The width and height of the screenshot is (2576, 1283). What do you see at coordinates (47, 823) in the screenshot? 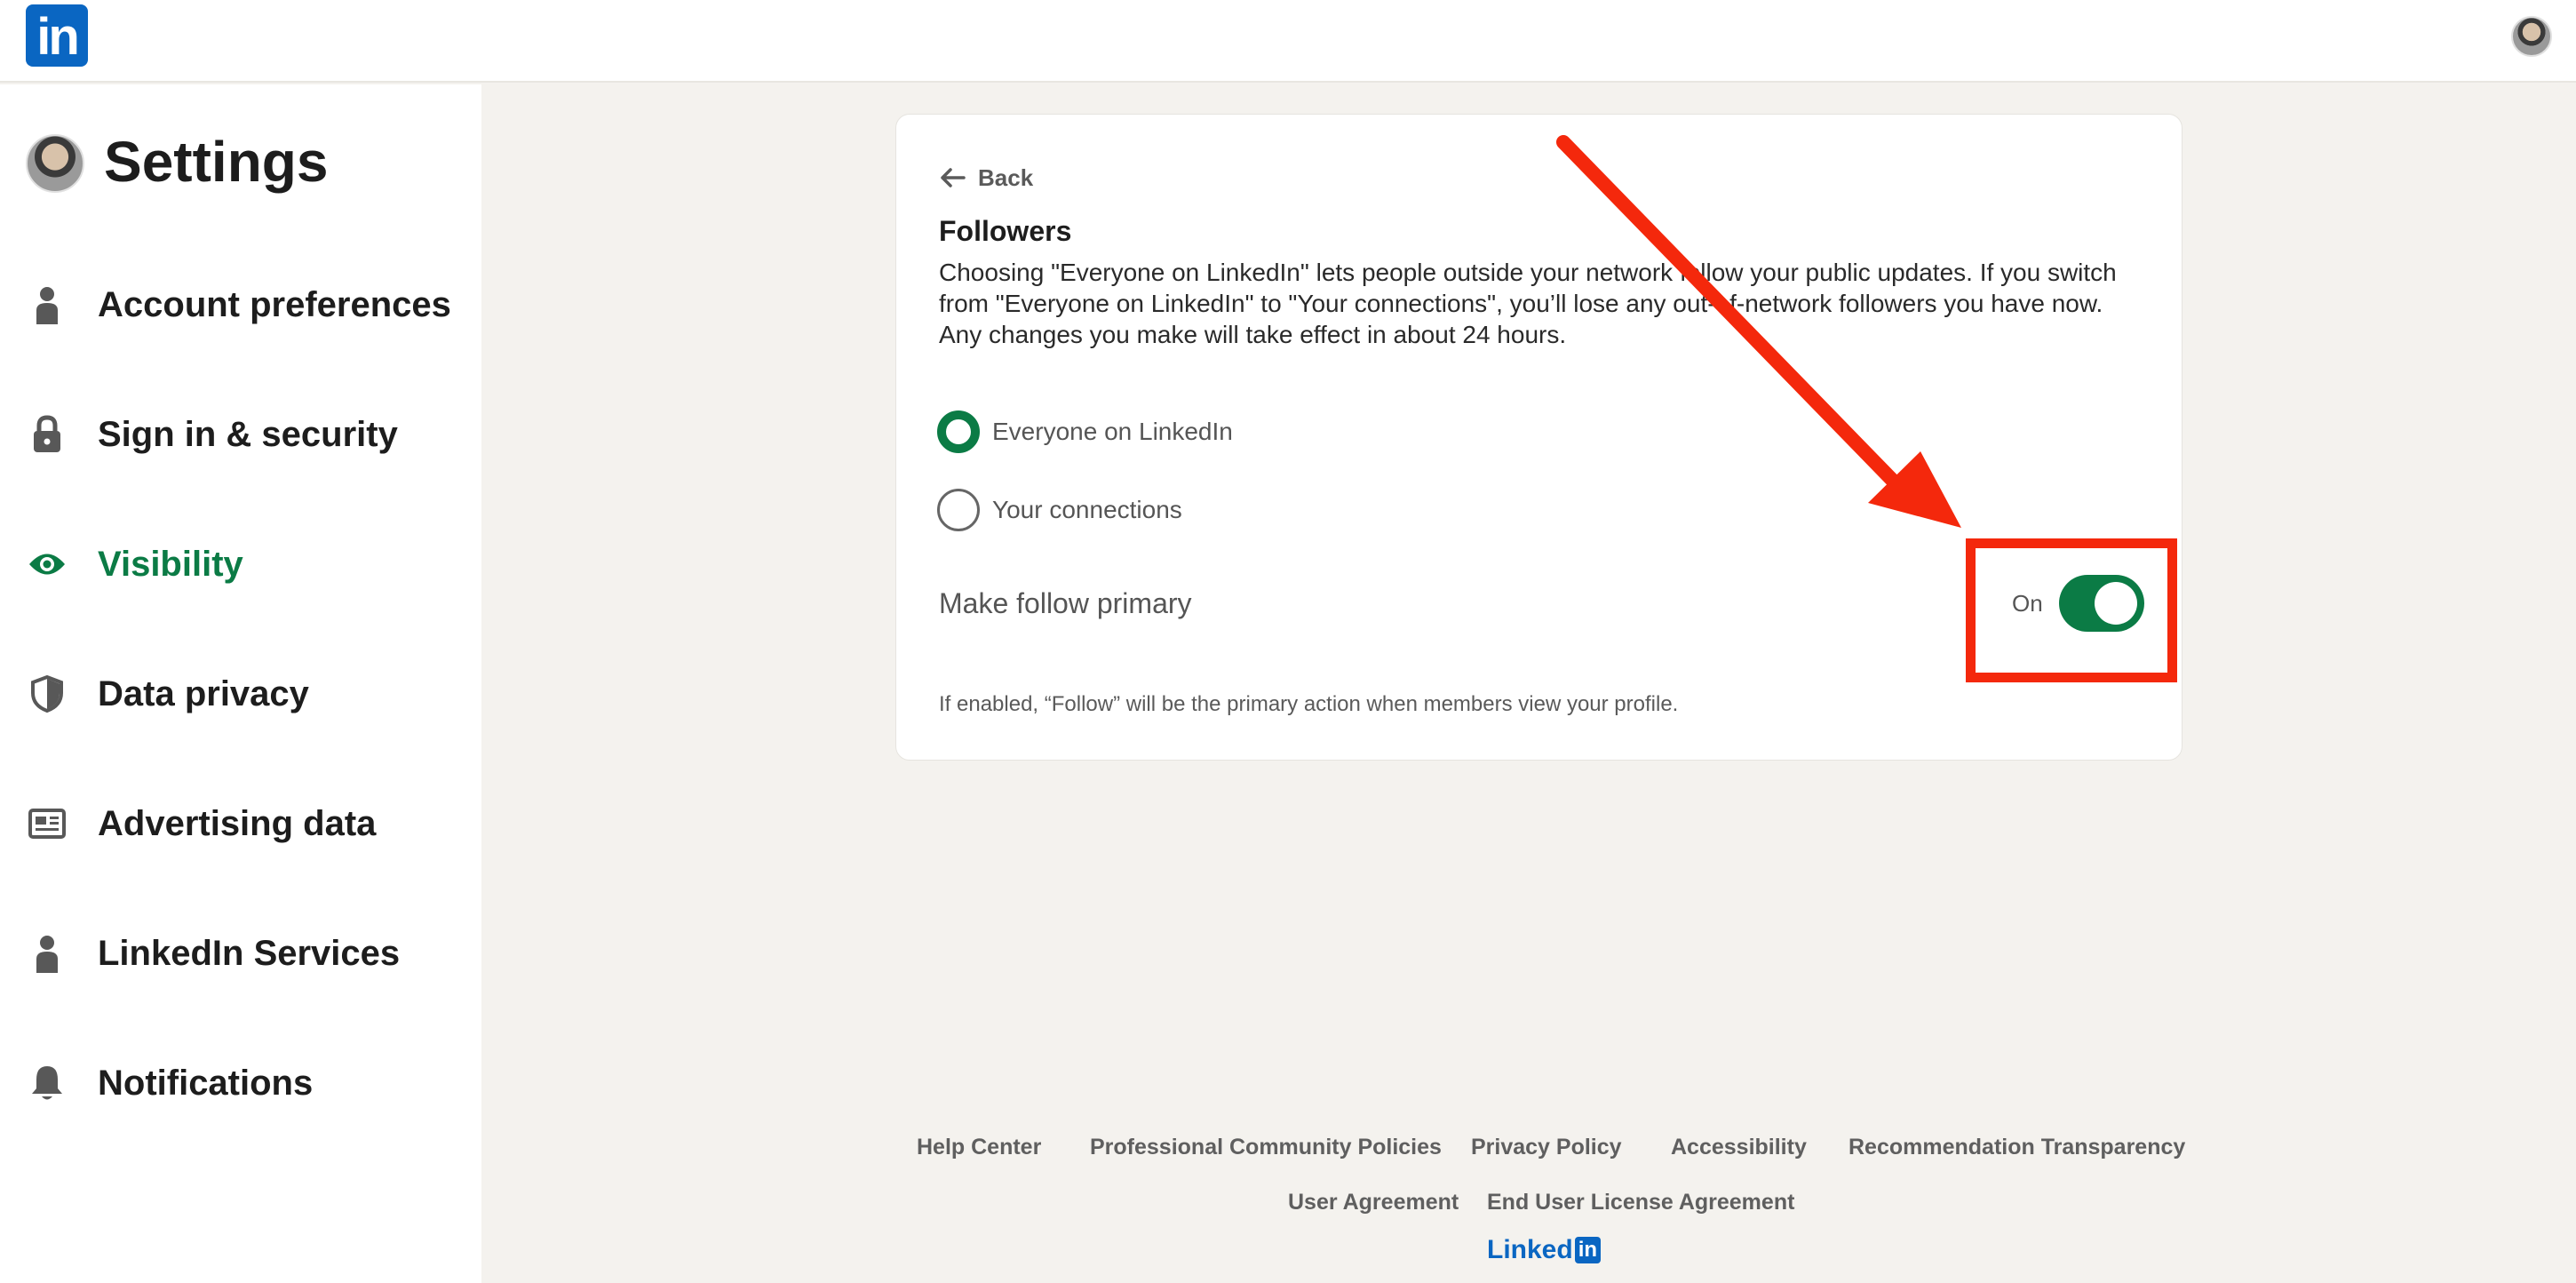
I see `newspaper-icon` at bounding box center [47, 823].